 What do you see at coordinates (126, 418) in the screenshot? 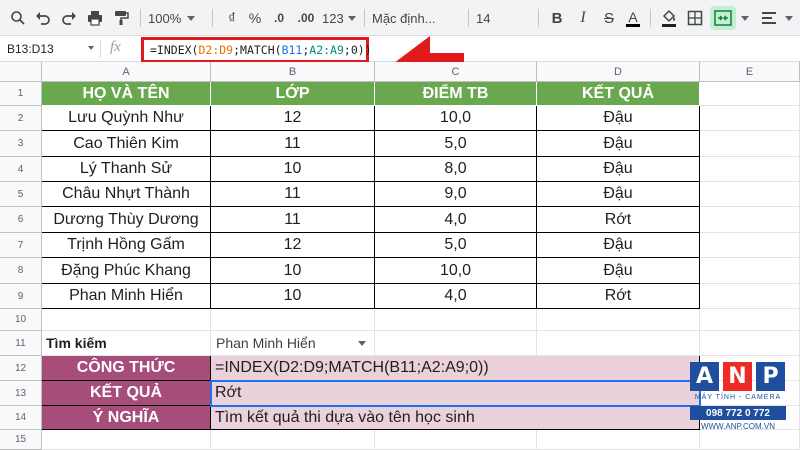
I see `result-label-cell: Ý NGHĨA` at bounding box center [126, 418].